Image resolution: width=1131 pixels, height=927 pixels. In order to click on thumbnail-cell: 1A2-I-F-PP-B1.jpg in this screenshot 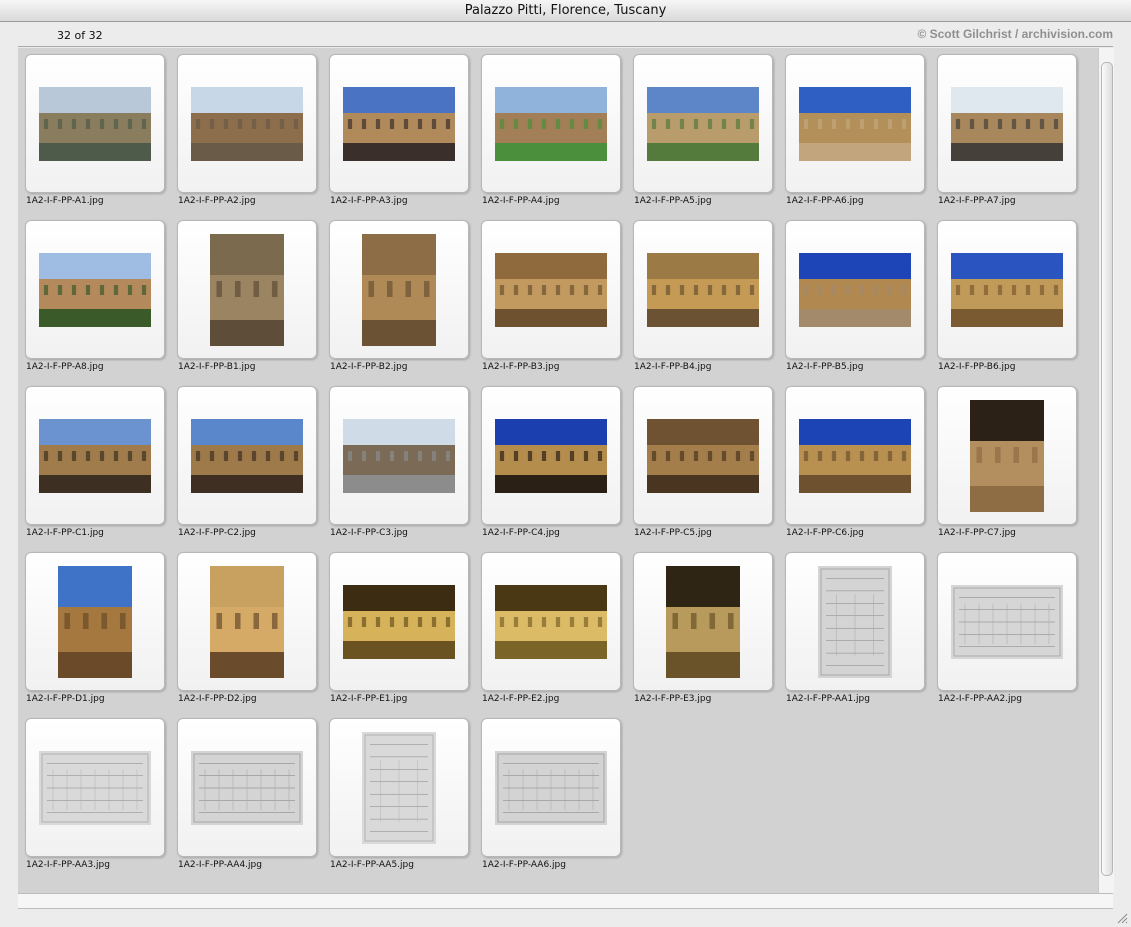, I will do `click(243, 293)`.